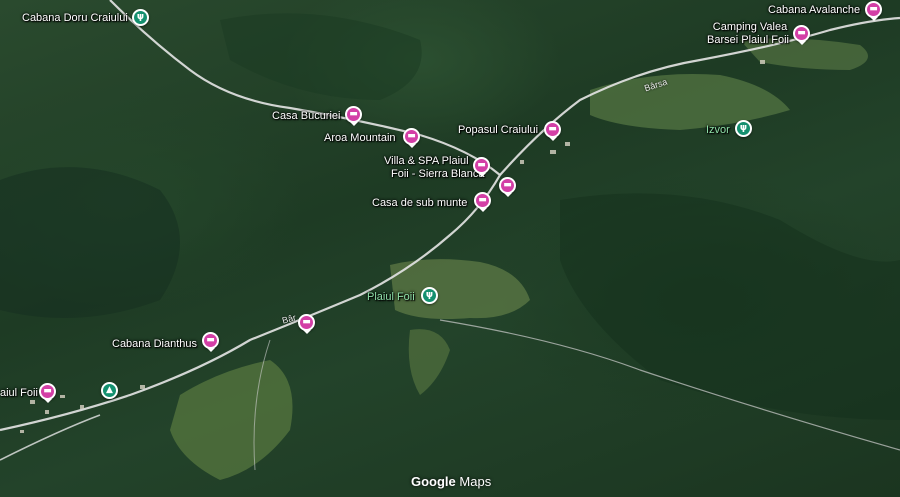 The image size is (900, 497). What do you see at coordinates (426, 161) in the screenshot?
I see `place-label-villa-spa-line1: Villa & SPA Plaiul` at bounding box center [426, 161].